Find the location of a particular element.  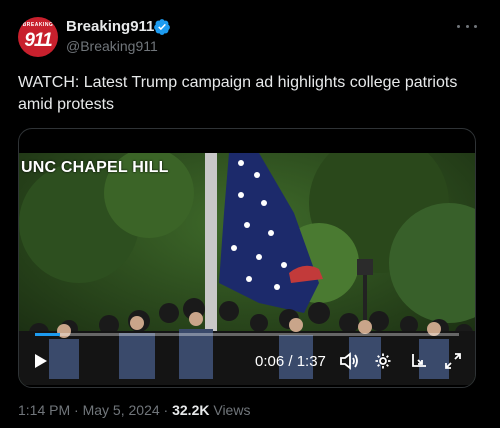

views-count: 32.2K is located at coordinates (191, 410).